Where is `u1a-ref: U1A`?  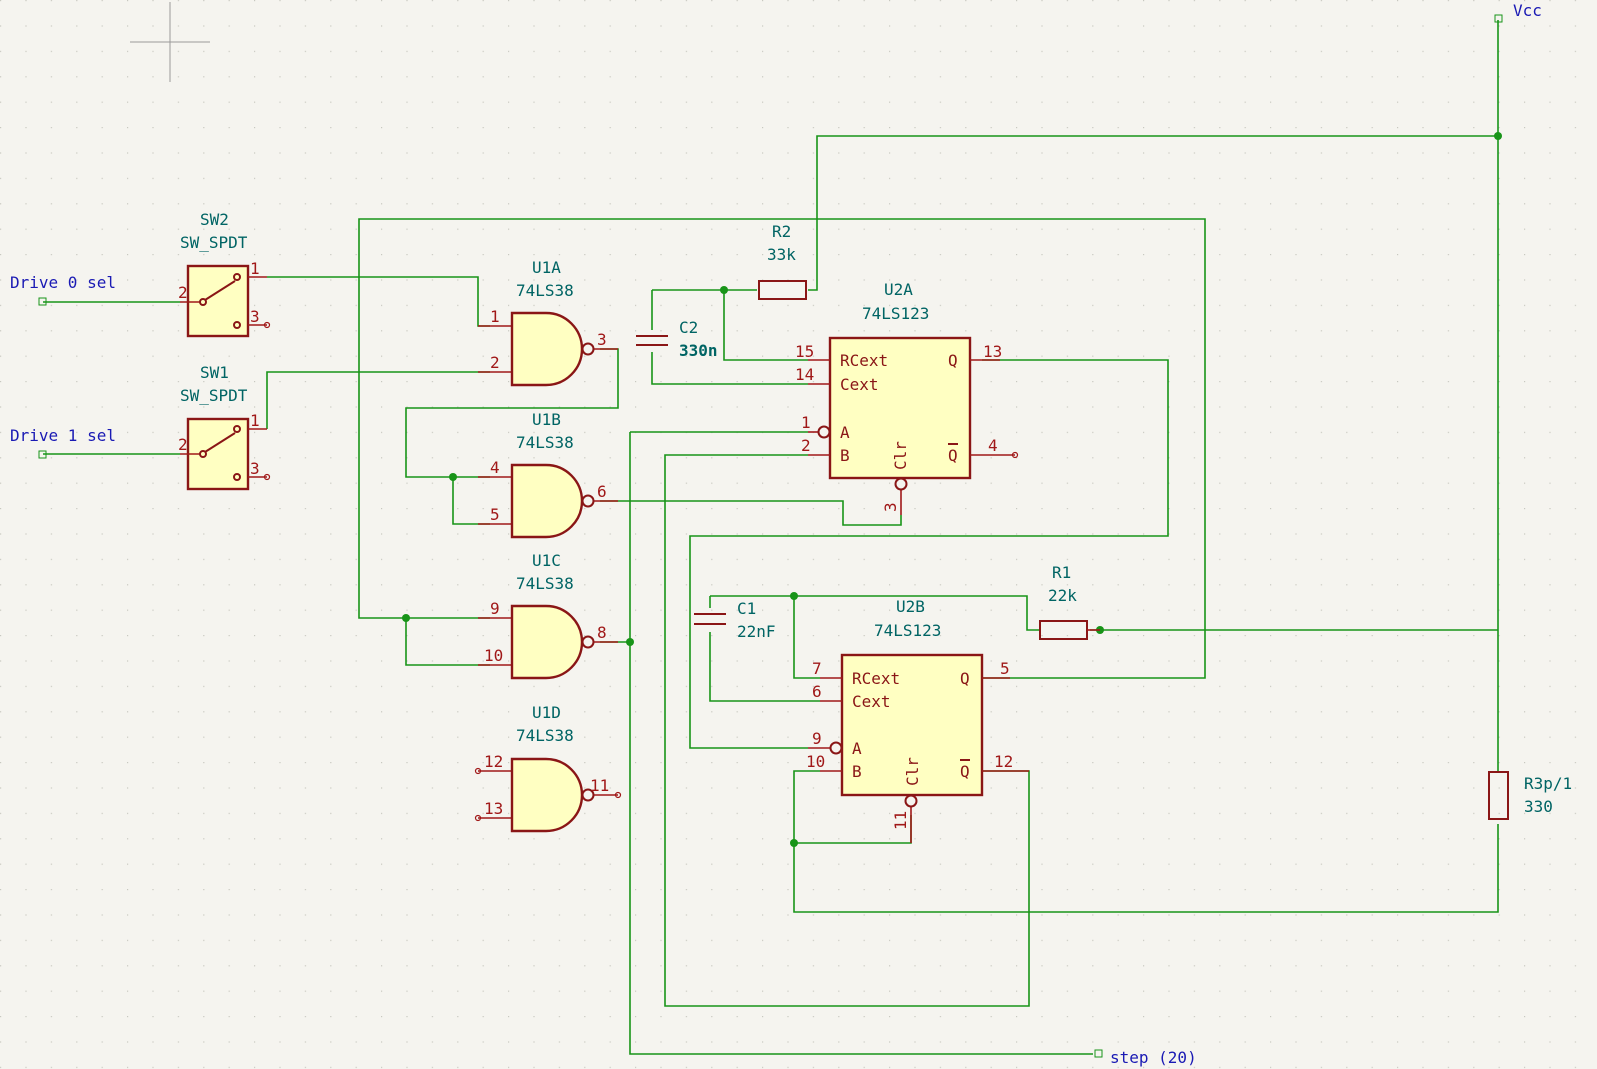
u1a-ref: U1A is located at coordinates (546, 267).